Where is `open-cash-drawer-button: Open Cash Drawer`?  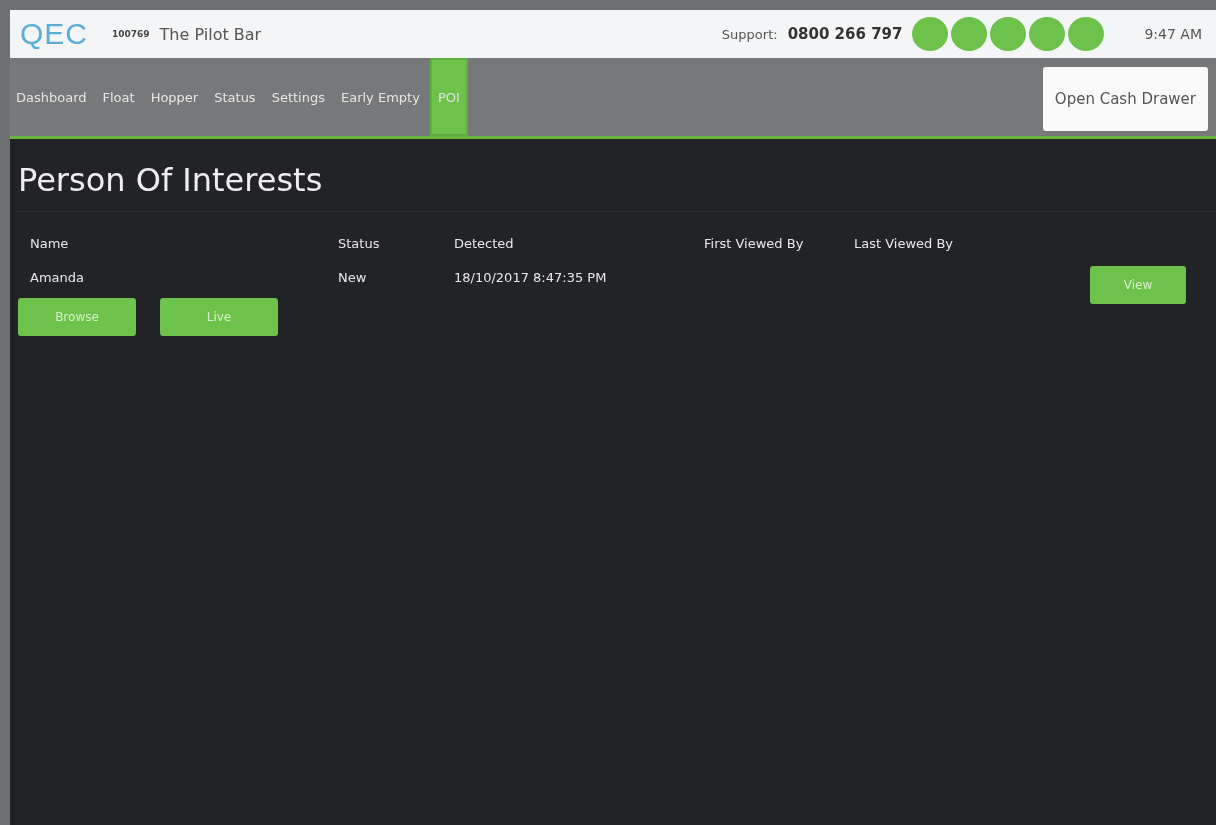
open-cash-drawer-button: Open Cash Drawer is located at coordinates (1125, 99).